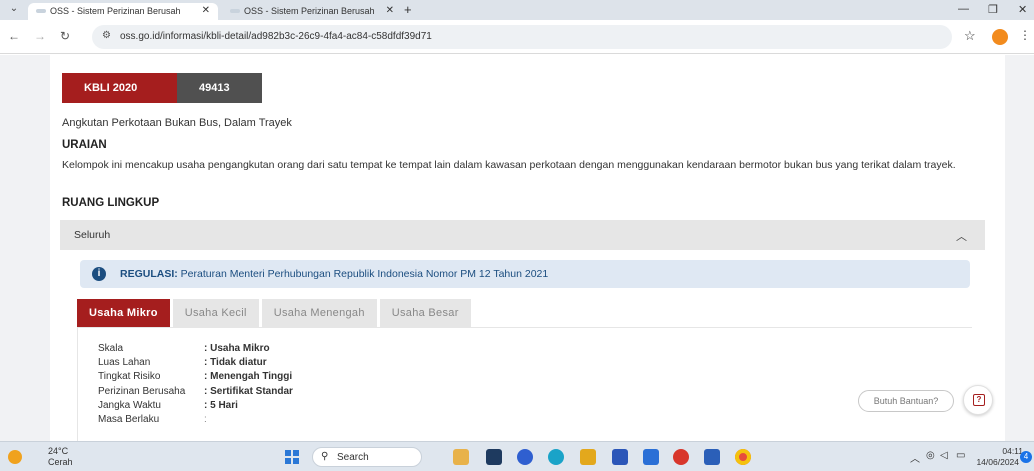 This screenshot has width=1034, height=471. I want to click on file-explorer-icon, so click(461, 457).